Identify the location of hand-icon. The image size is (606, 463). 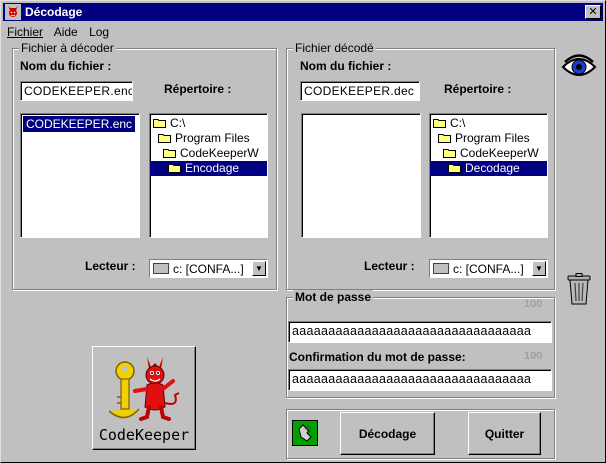
(305, 433).